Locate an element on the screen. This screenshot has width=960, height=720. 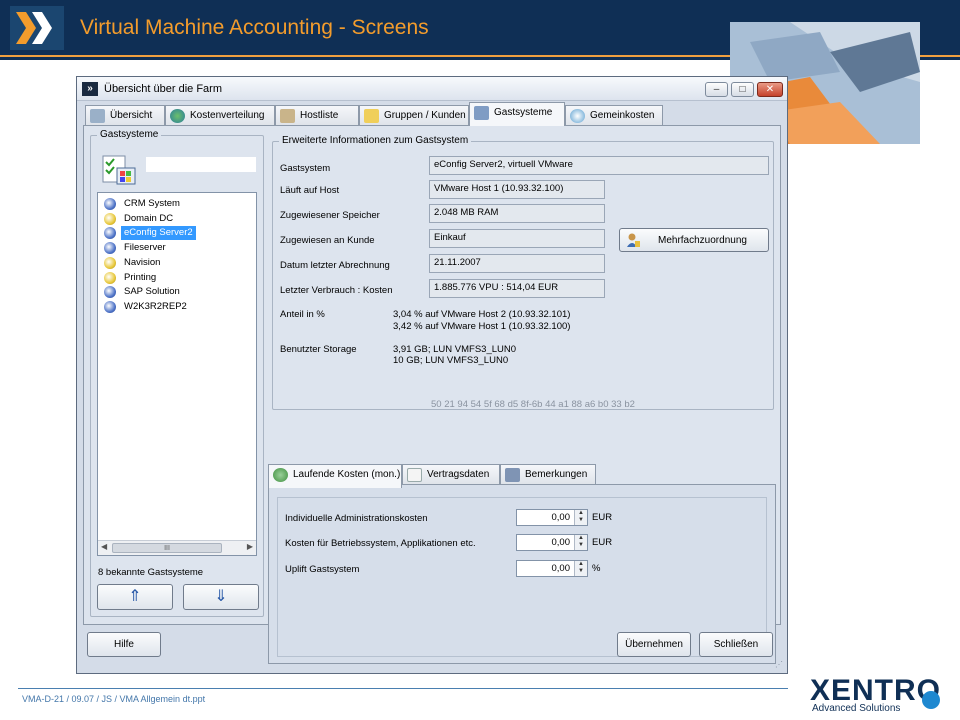
tab-running-costs: Laufende Kosten (mon.) is located at coordinates (335, 476).